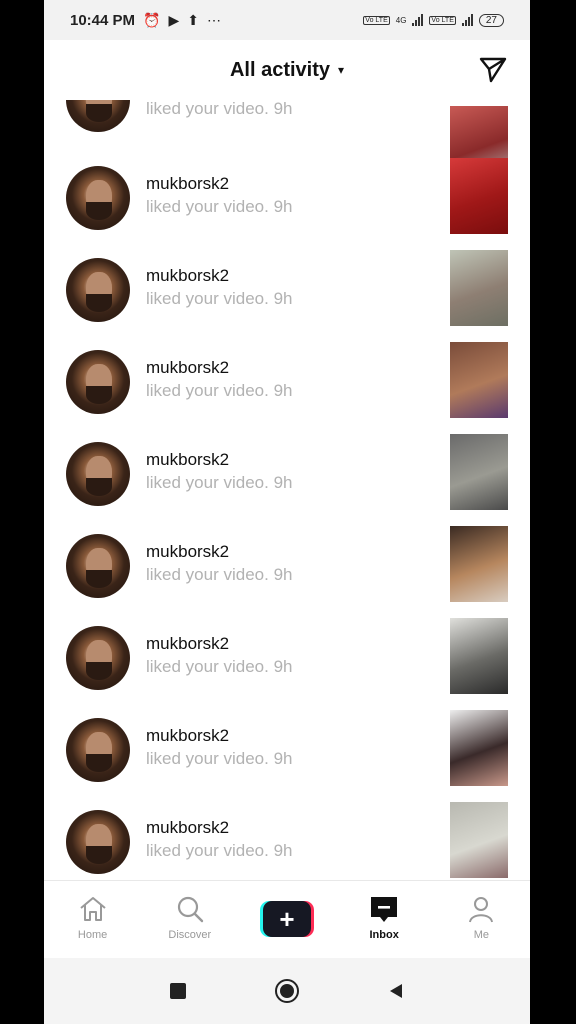 This screenshot has height=1024, width=576. I want to click on signal-icon, so click(418, 20).